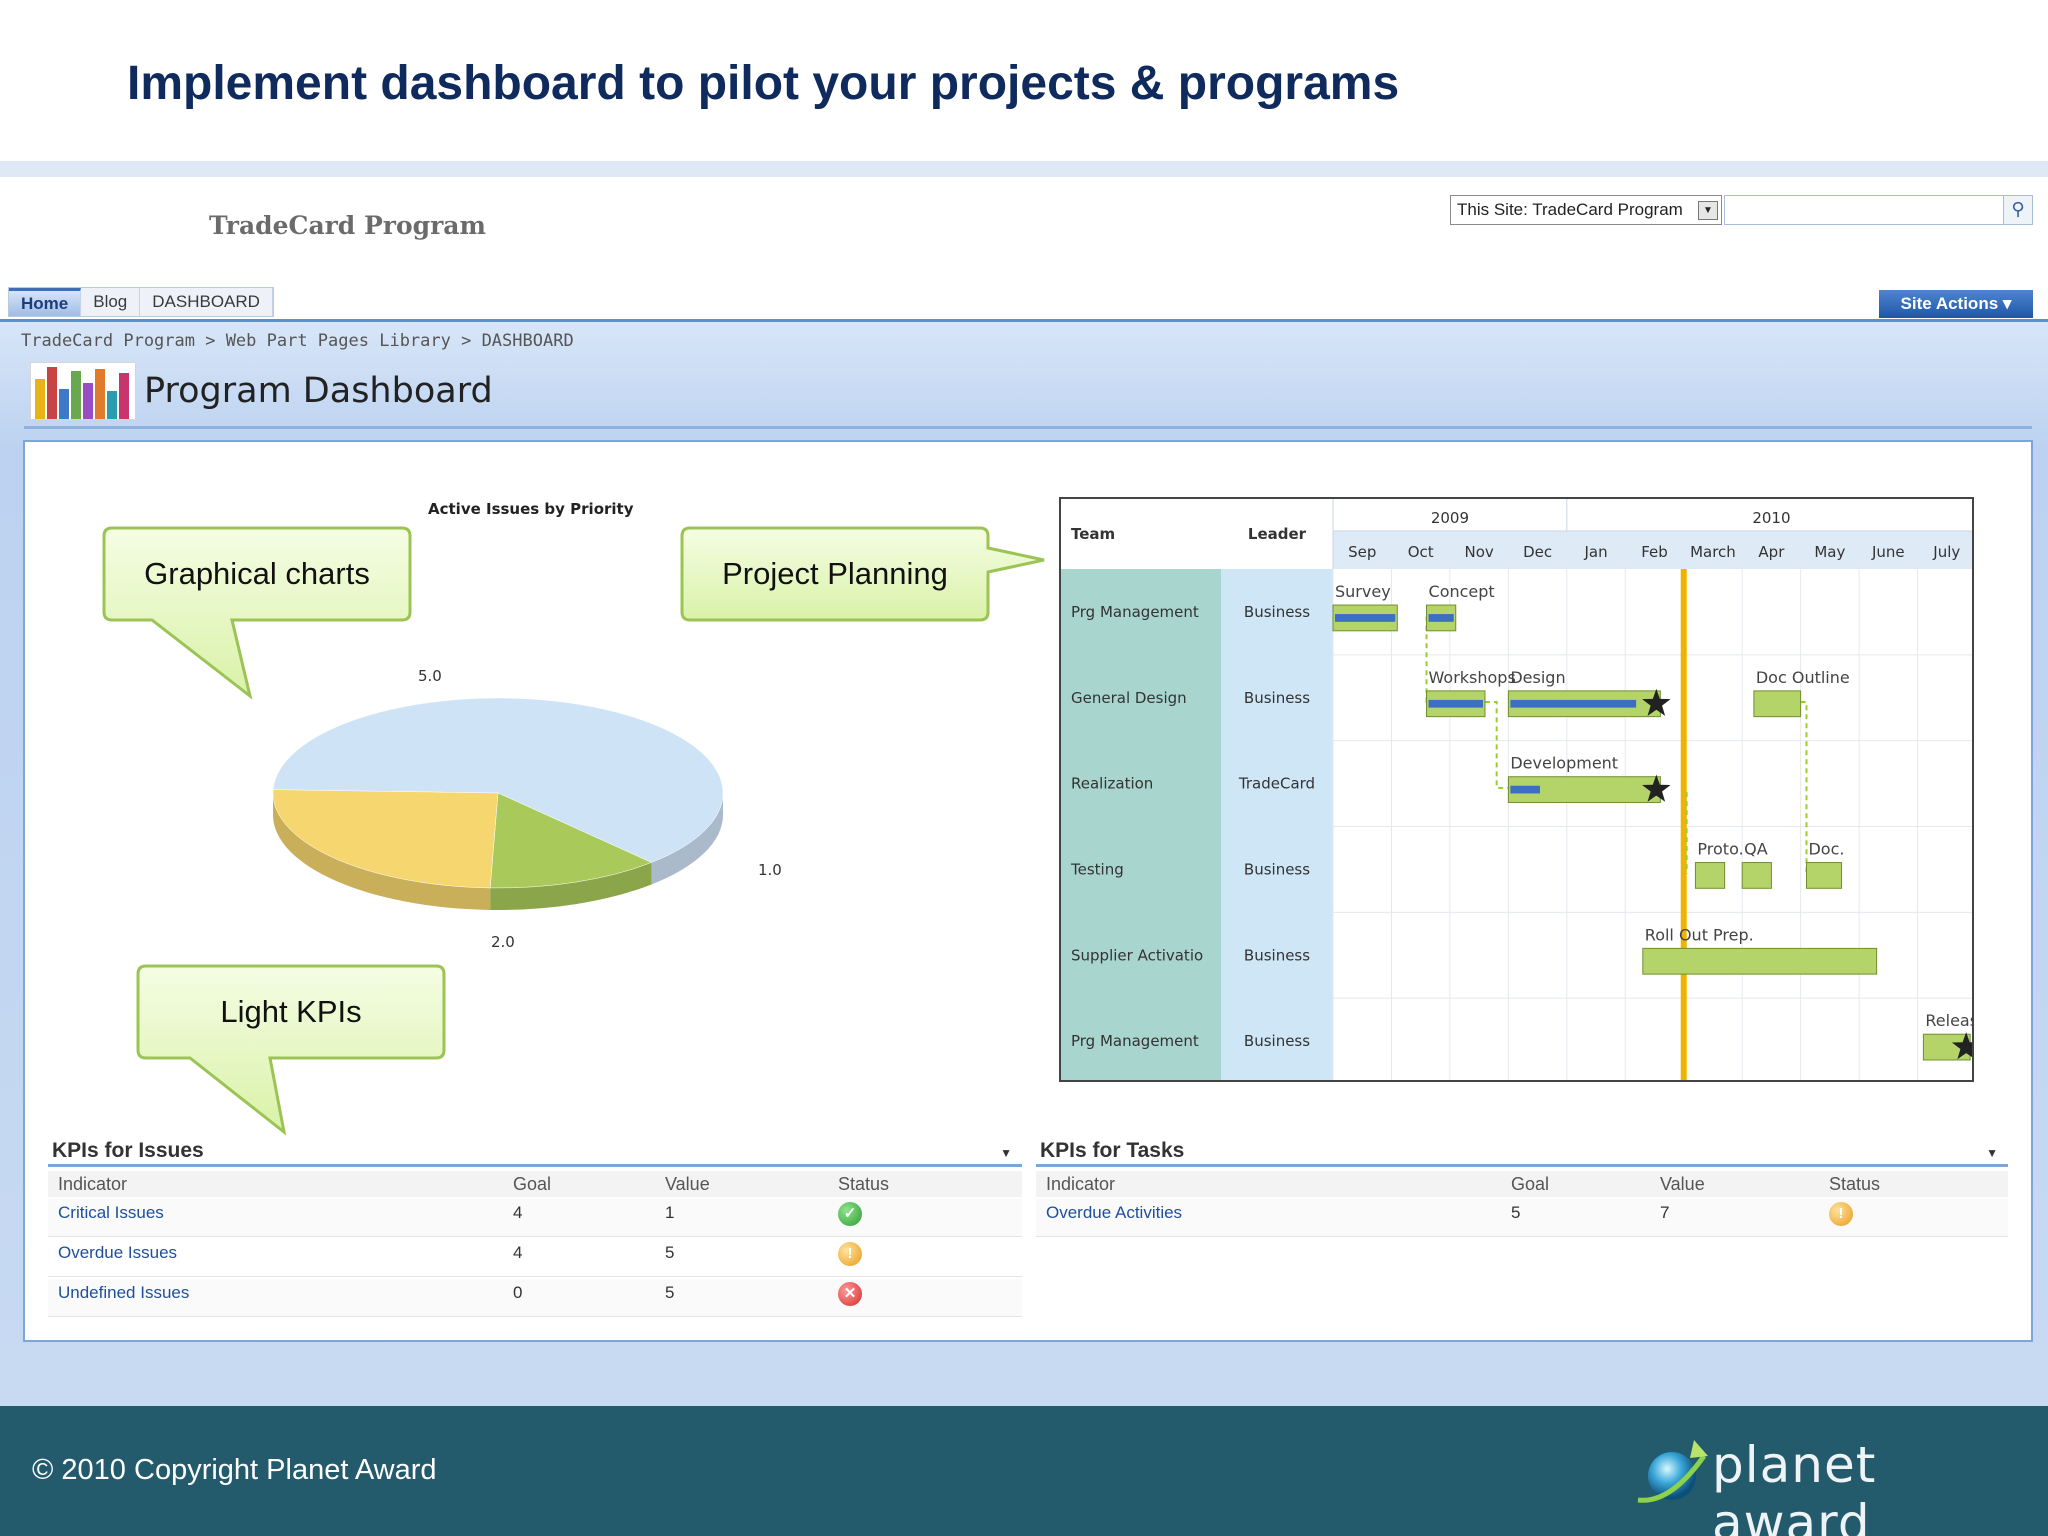  I want to click on gantt-team-3: Testing, so click(1097, 869).